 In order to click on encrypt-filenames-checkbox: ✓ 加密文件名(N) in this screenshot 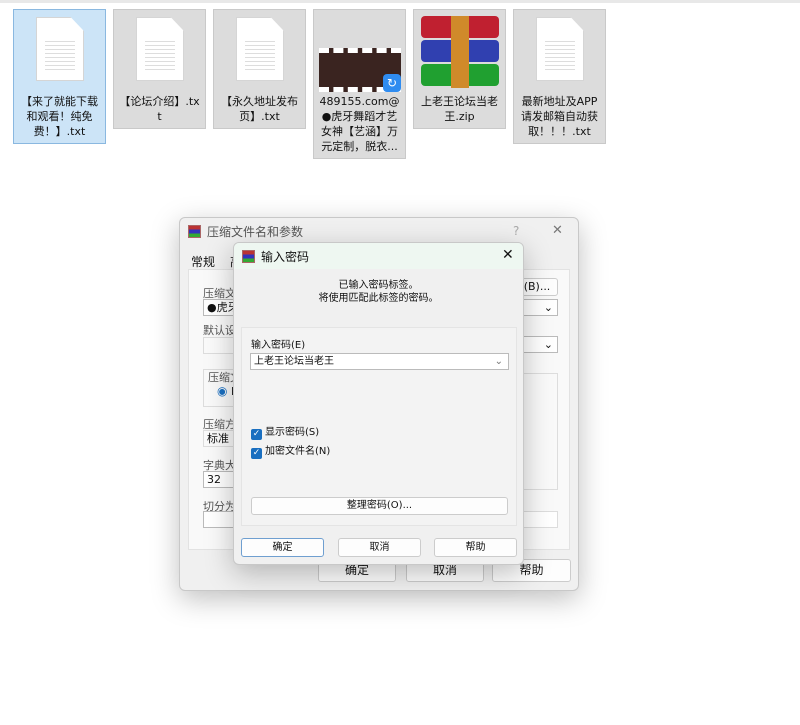, I will do `click(290, 450)`.